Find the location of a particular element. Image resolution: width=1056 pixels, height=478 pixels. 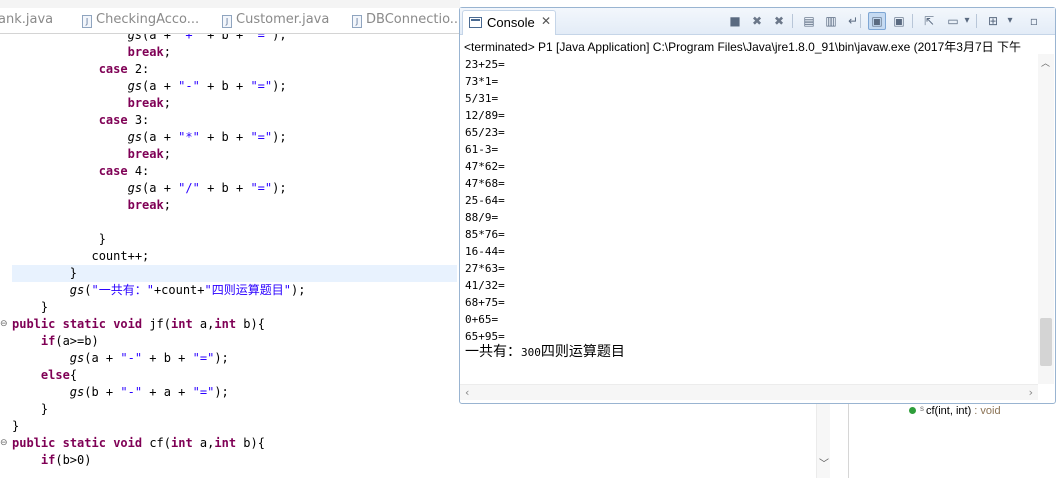

close-icon: ✕ is located at coordinates (546, 21).